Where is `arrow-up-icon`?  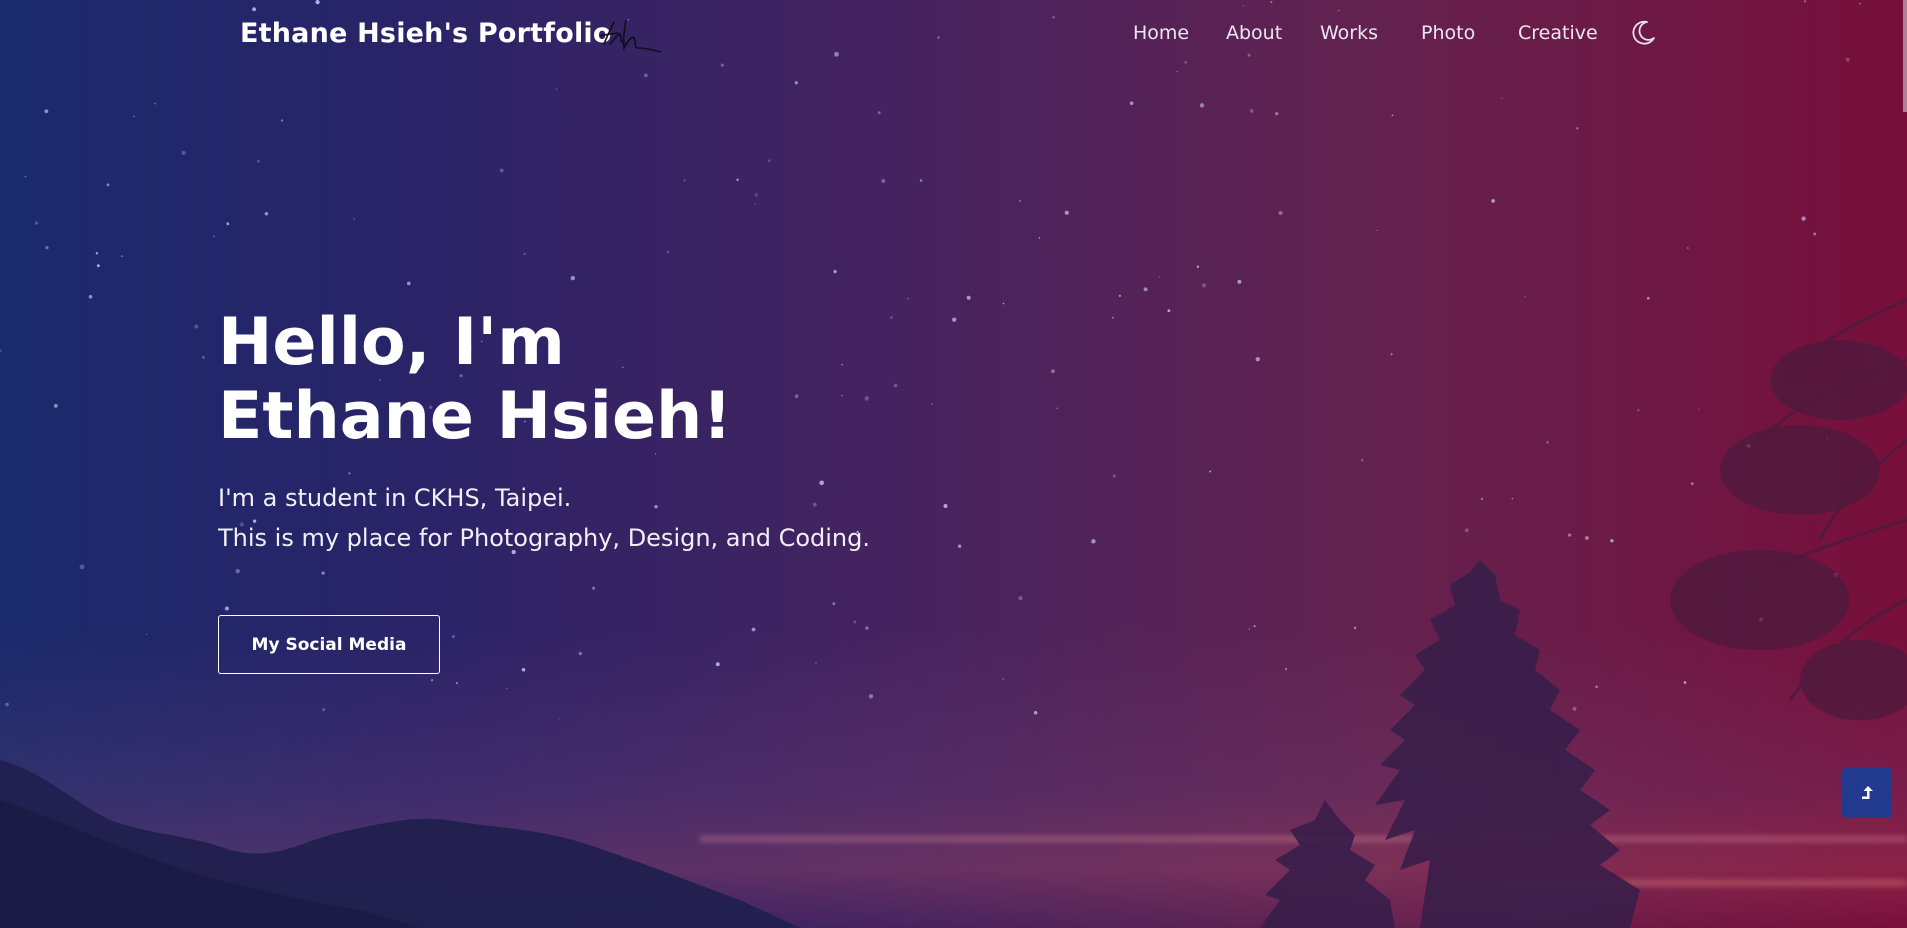
arrow-up-icon is located at coordinates (1867, 792).